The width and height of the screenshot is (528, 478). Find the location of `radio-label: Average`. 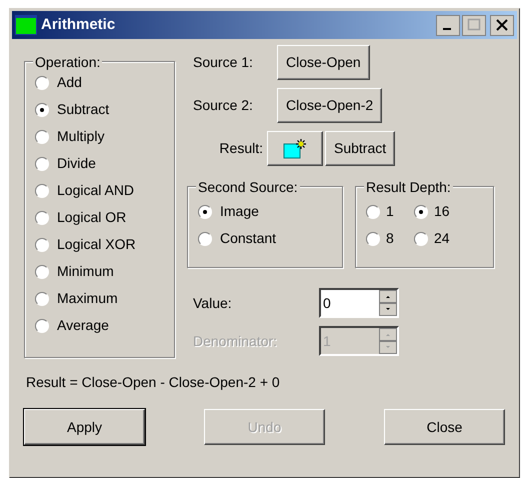

radio-label: Average is located at coordinates (83, 325).